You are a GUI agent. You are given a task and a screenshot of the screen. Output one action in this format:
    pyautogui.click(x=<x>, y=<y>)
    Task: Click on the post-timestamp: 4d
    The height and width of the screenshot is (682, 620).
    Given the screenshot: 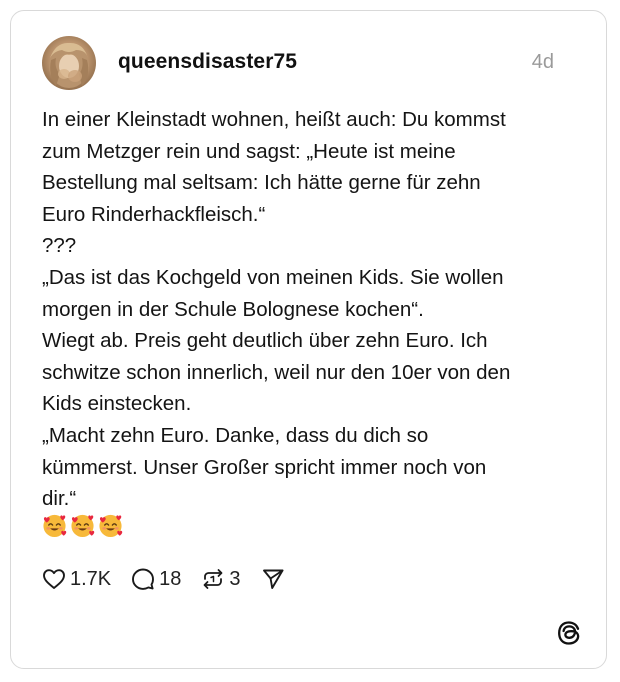 What is the action you would take?
    pyautogui.click(x=543, y=62)
    